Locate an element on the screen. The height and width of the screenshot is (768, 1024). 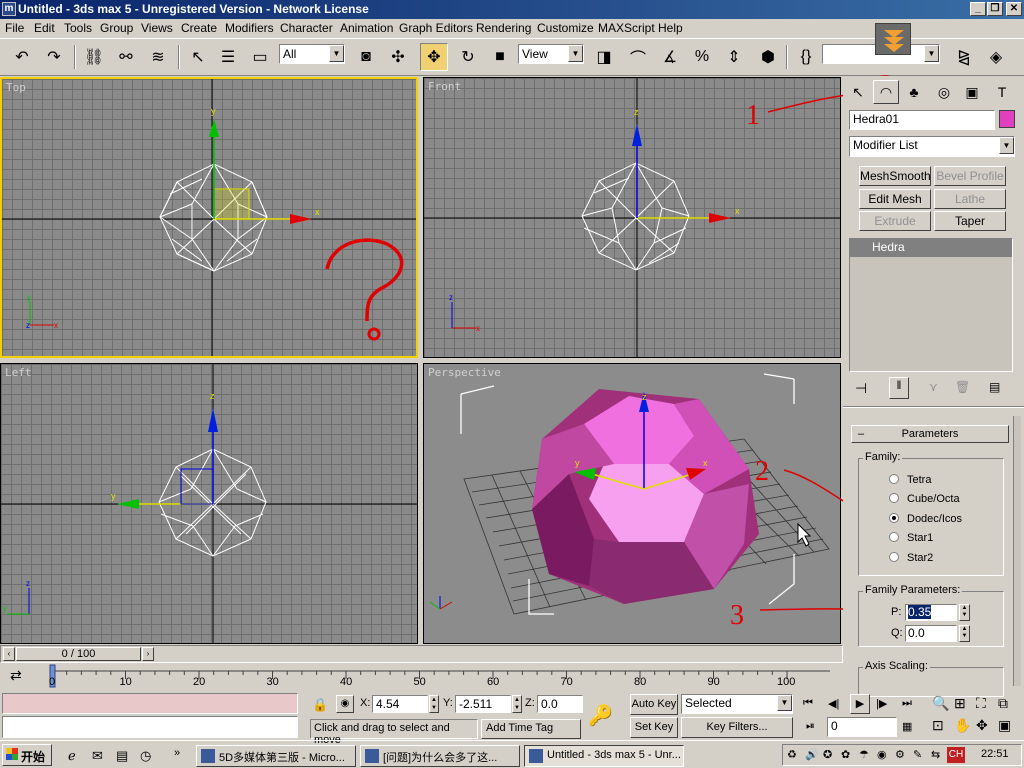
absolute-mode-transform-icon: ◉ is located at coordinates (345, 704).